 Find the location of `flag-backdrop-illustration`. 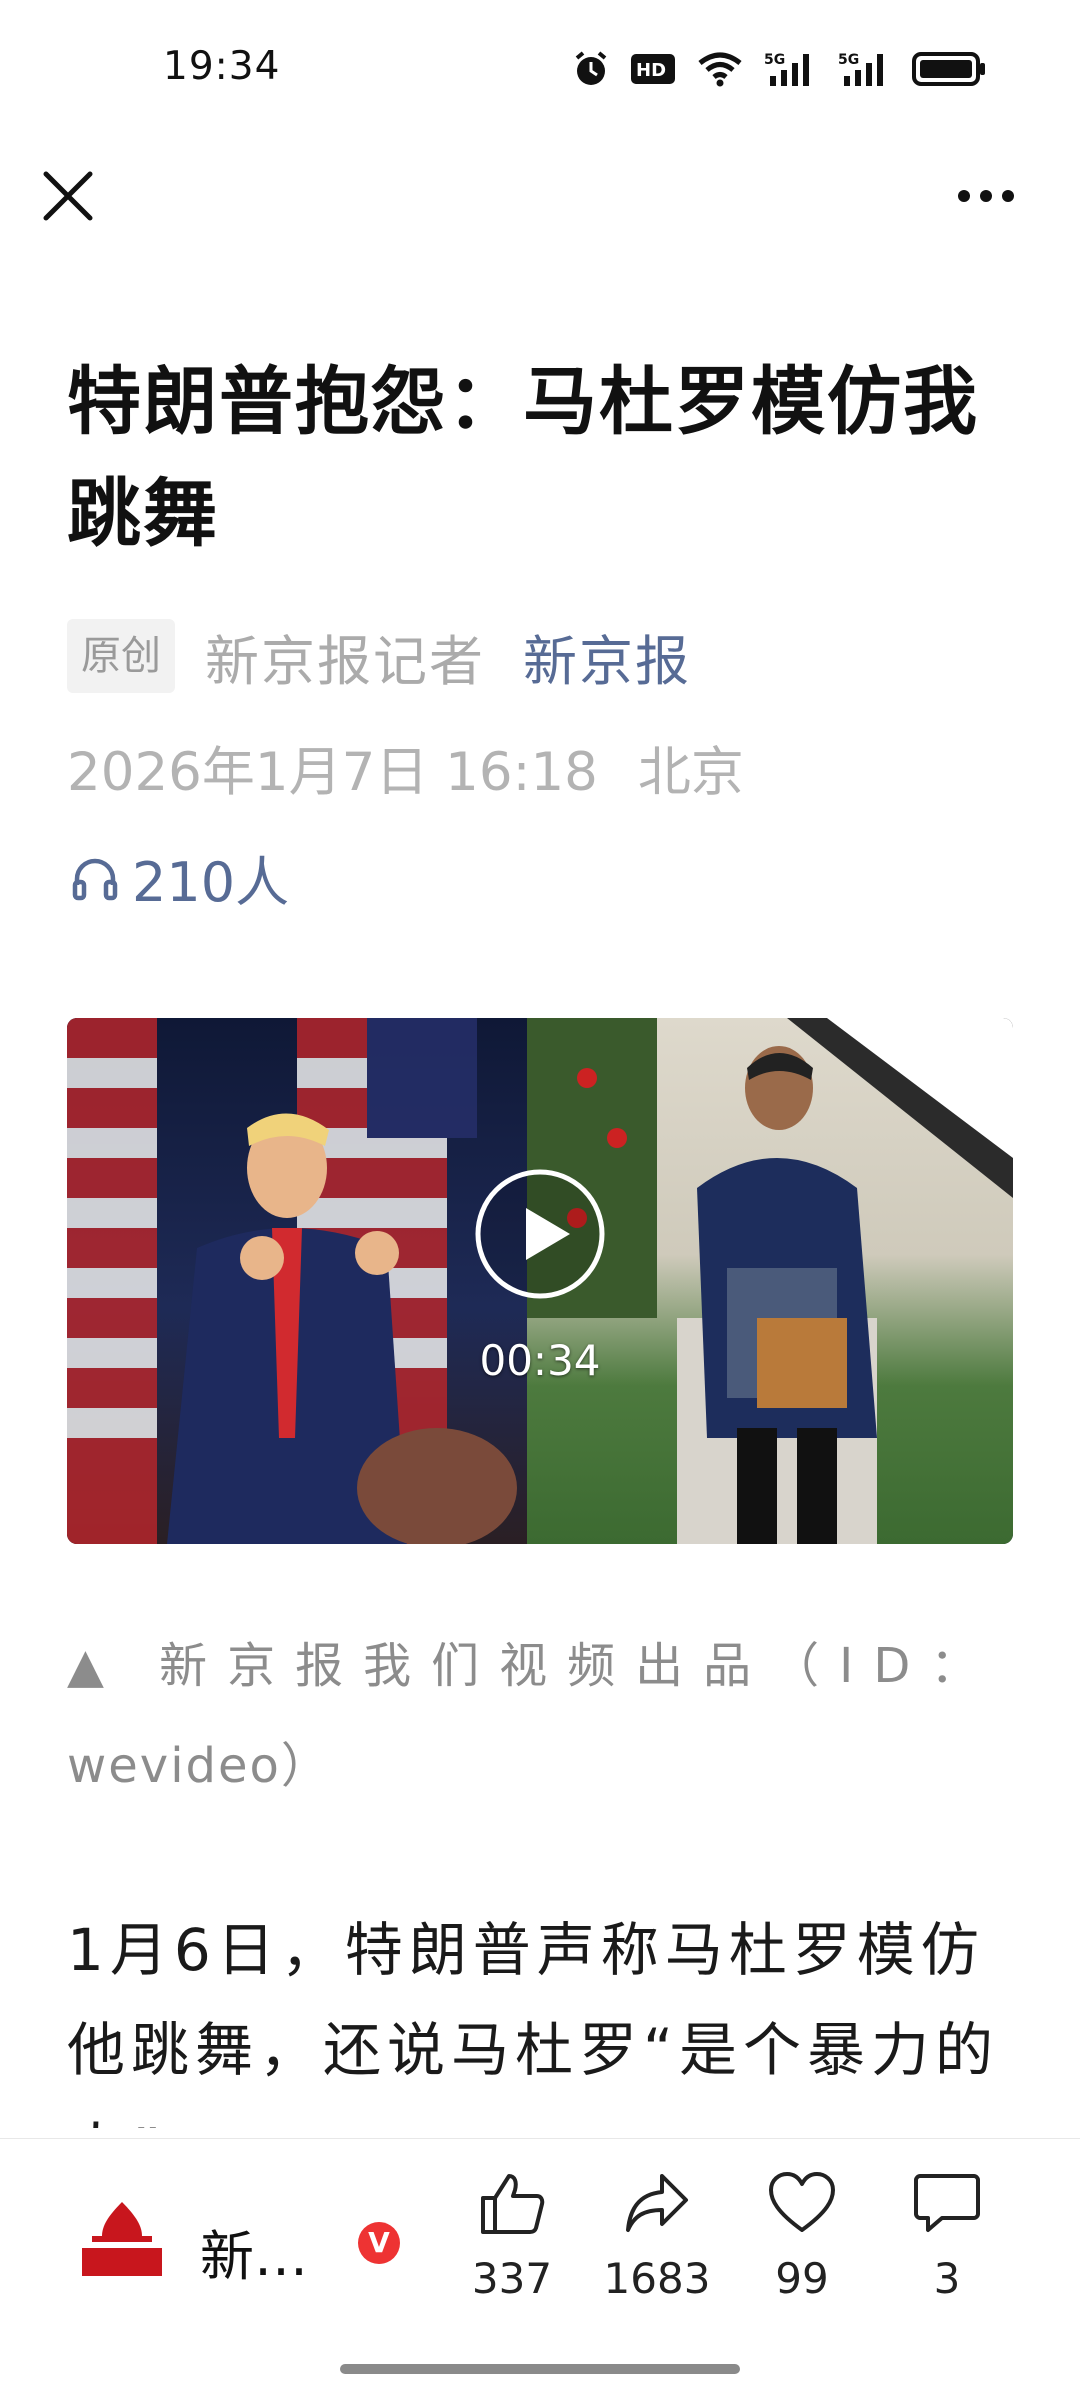

flag-backdrop-illustration is located at coordinates (292, 1281).